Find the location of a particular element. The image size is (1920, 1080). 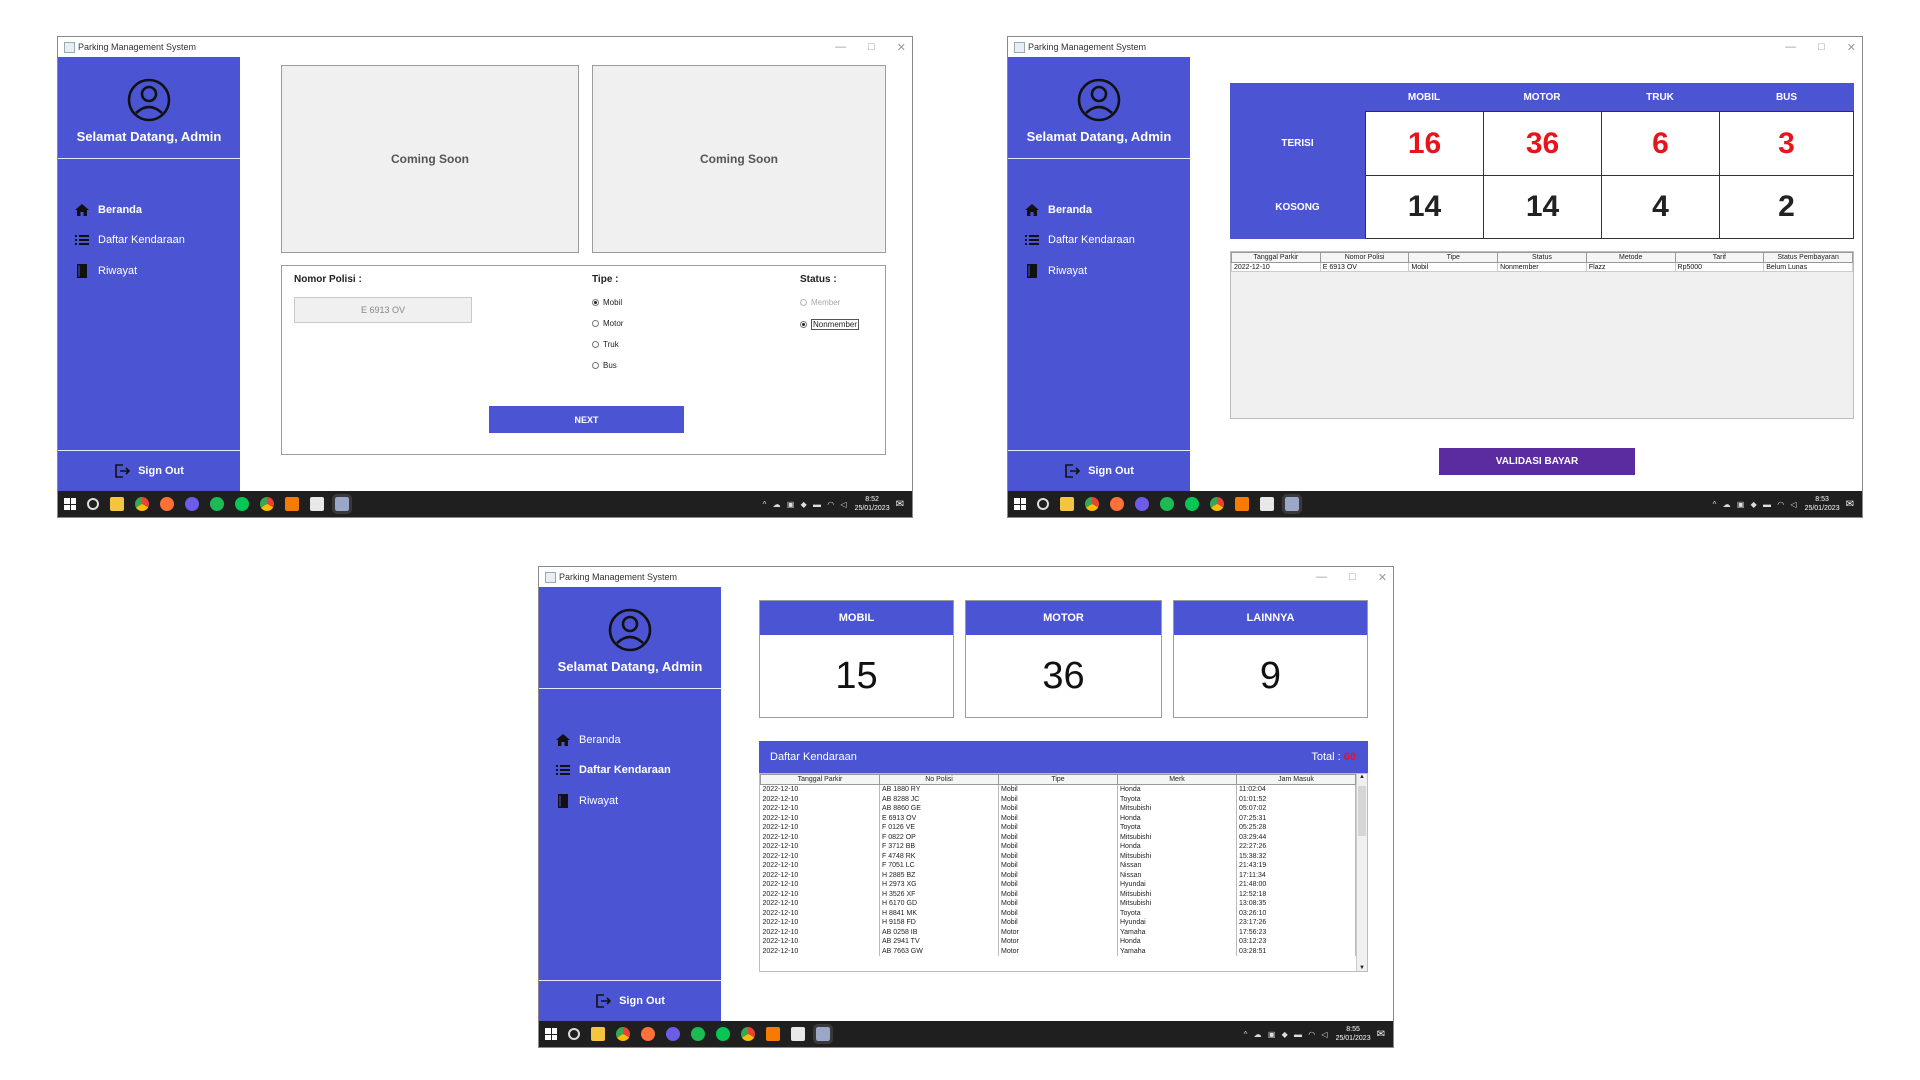

table-cell: 12:52:18 is located at coordinates (1296, 894).